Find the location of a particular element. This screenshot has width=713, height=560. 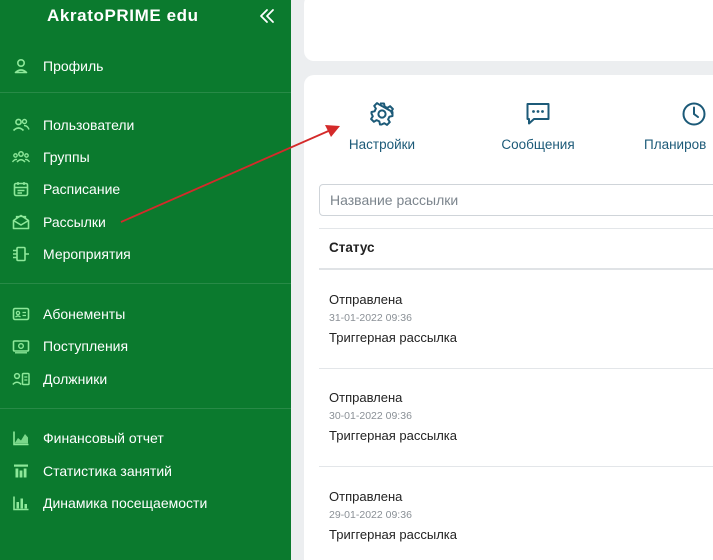

sidebar-item-events: Мероприятия is located at coordinates (145, 254).